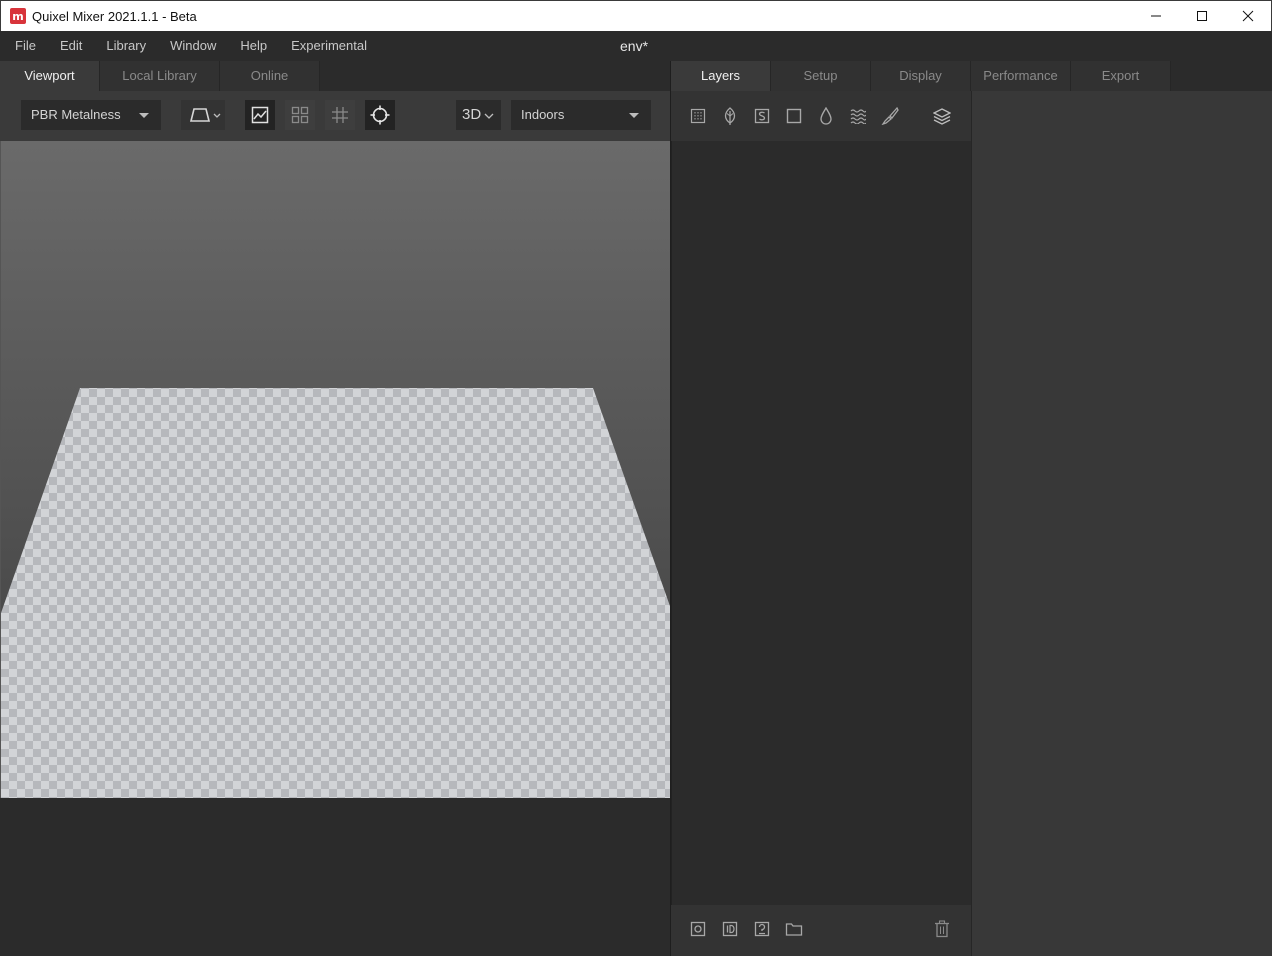  I want to click on tab-display: Display, so click(921, 76).